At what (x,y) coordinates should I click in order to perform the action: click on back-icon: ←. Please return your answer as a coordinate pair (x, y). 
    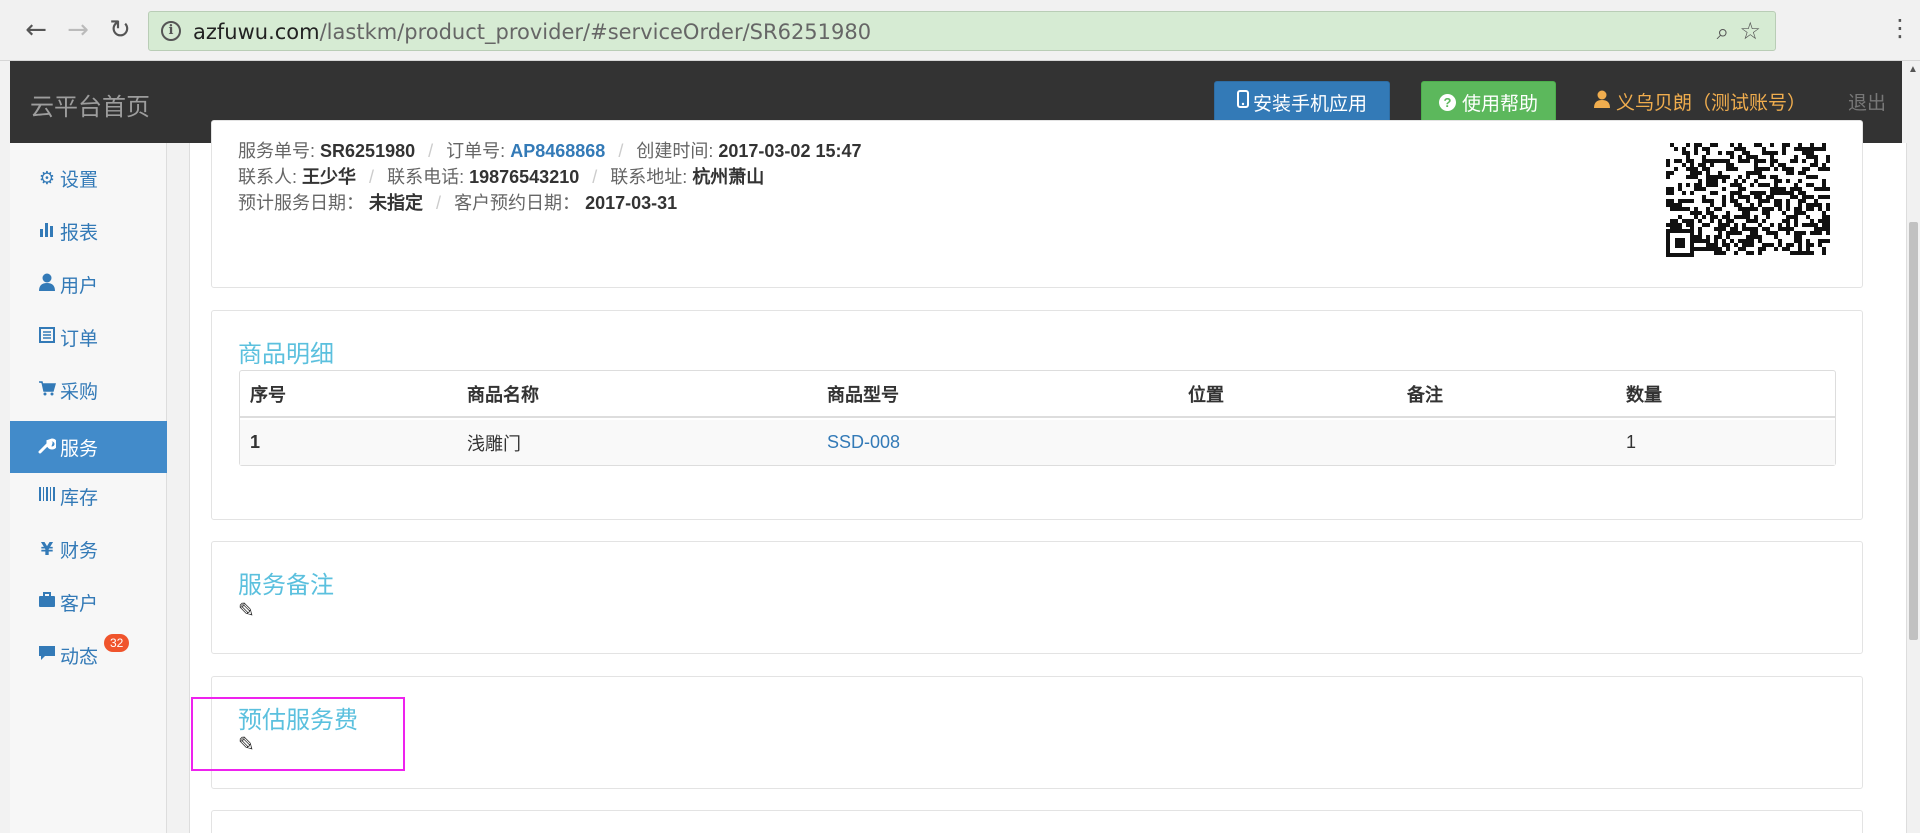
    Looking at the image, I should click on (36, 30).